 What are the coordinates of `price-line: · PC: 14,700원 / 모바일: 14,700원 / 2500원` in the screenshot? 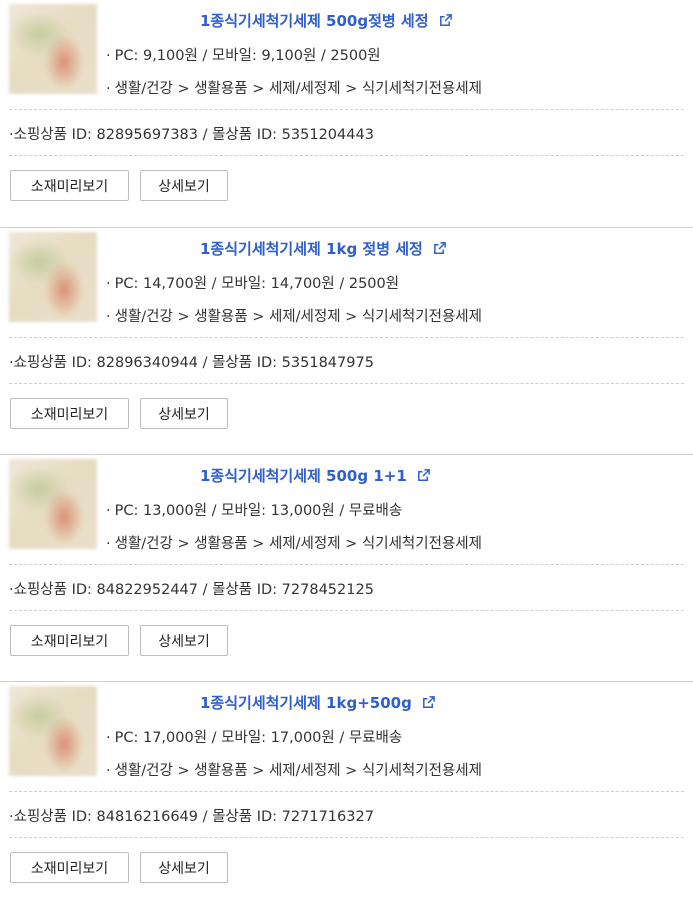 It's located at (252, 282).